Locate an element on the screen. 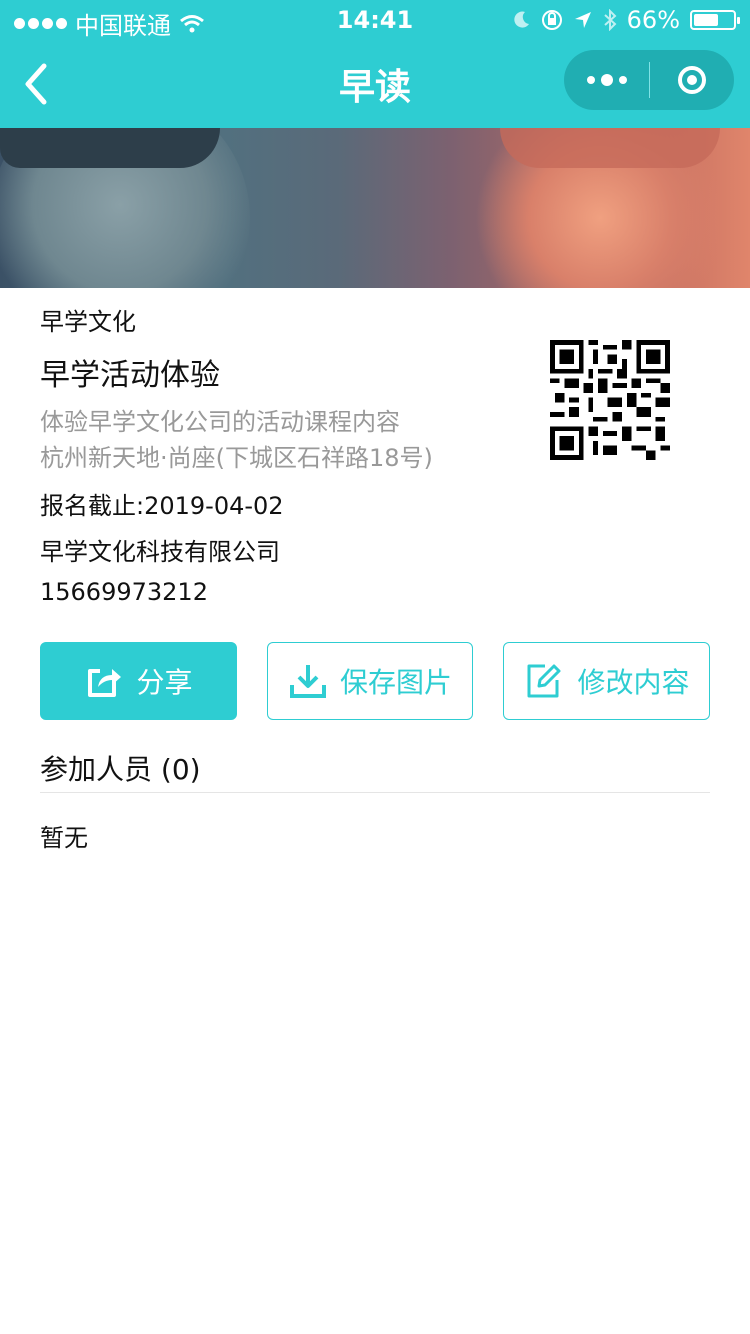 The image size is (750, 1334). more-dots-icon is located at coordinates (606, 80).